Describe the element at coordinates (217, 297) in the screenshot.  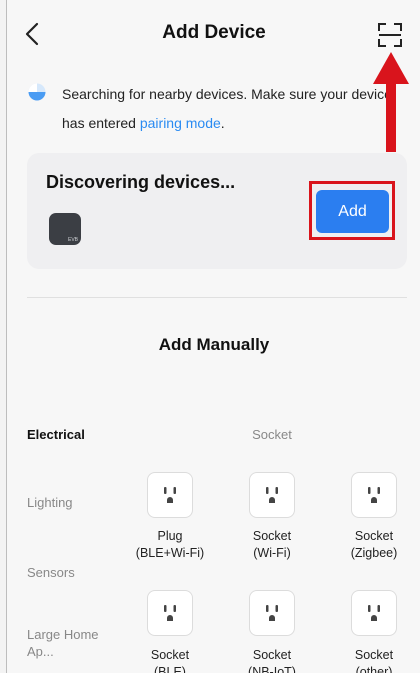
I see `divider` at that location.